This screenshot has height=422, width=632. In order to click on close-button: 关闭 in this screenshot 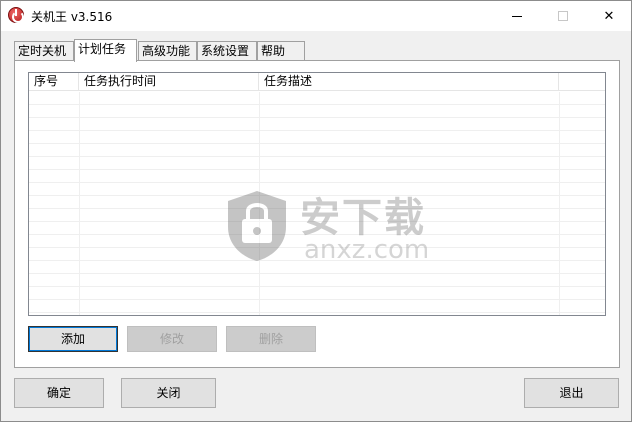, I will do `click(168, 393)`.